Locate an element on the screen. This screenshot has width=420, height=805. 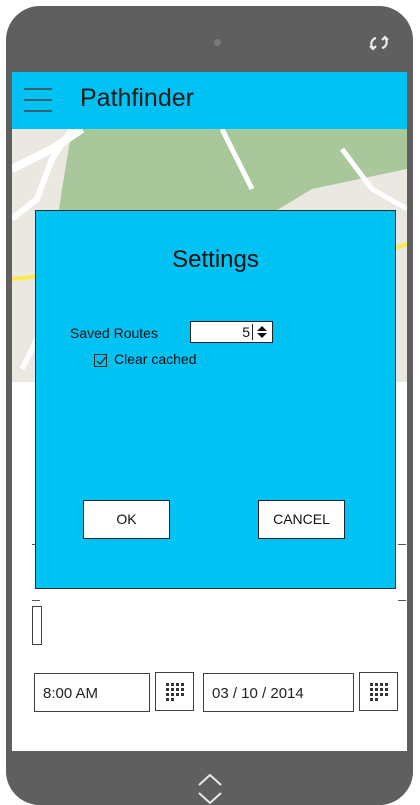
saved-routes-label: Saved Routes is located at coordinates (114, 333).